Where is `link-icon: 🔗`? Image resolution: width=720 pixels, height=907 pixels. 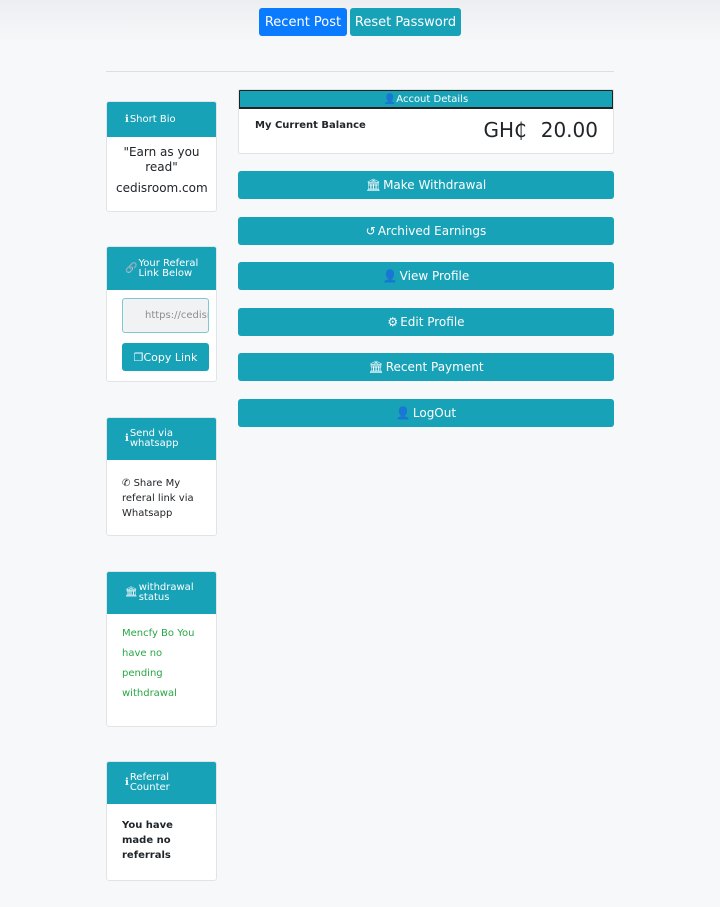
link-icon: 🔗 is located at coordinates (131, 268).